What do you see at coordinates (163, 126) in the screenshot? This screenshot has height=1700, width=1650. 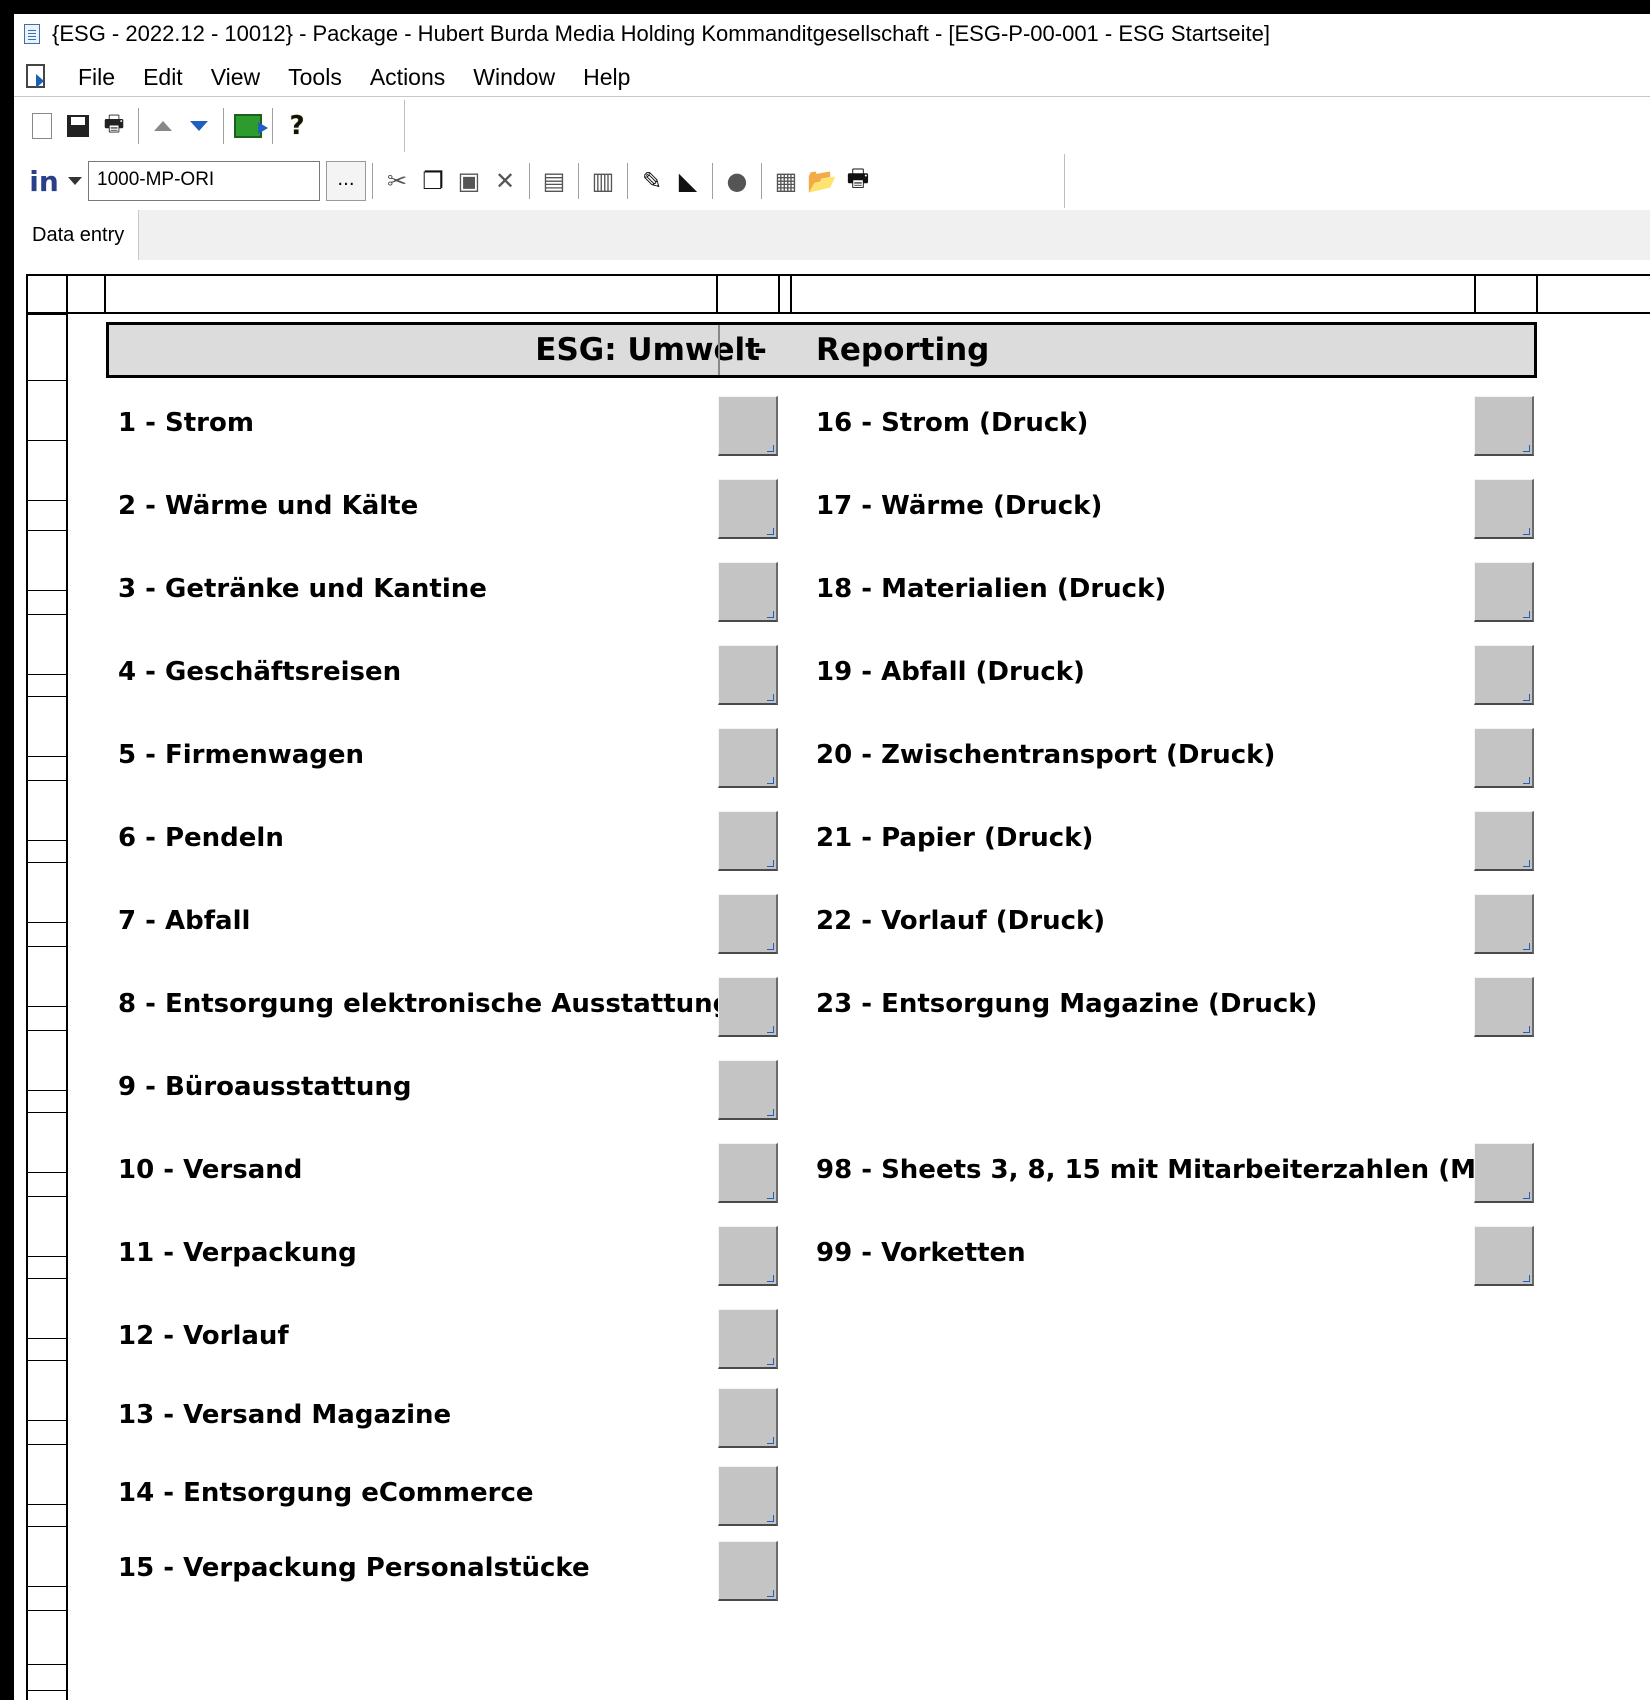 I see `previous-button` at bounding box center [163, 126].